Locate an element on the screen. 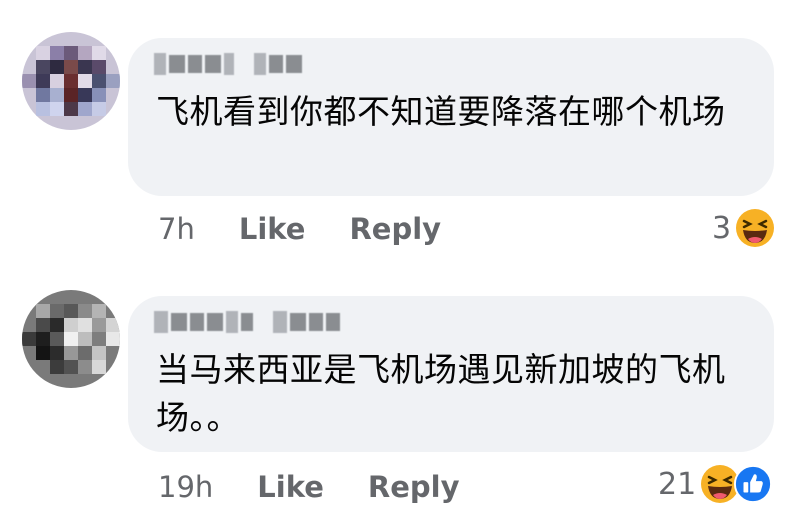  comment-actions: 19h Like Reply is located at coordinates (309, 487).